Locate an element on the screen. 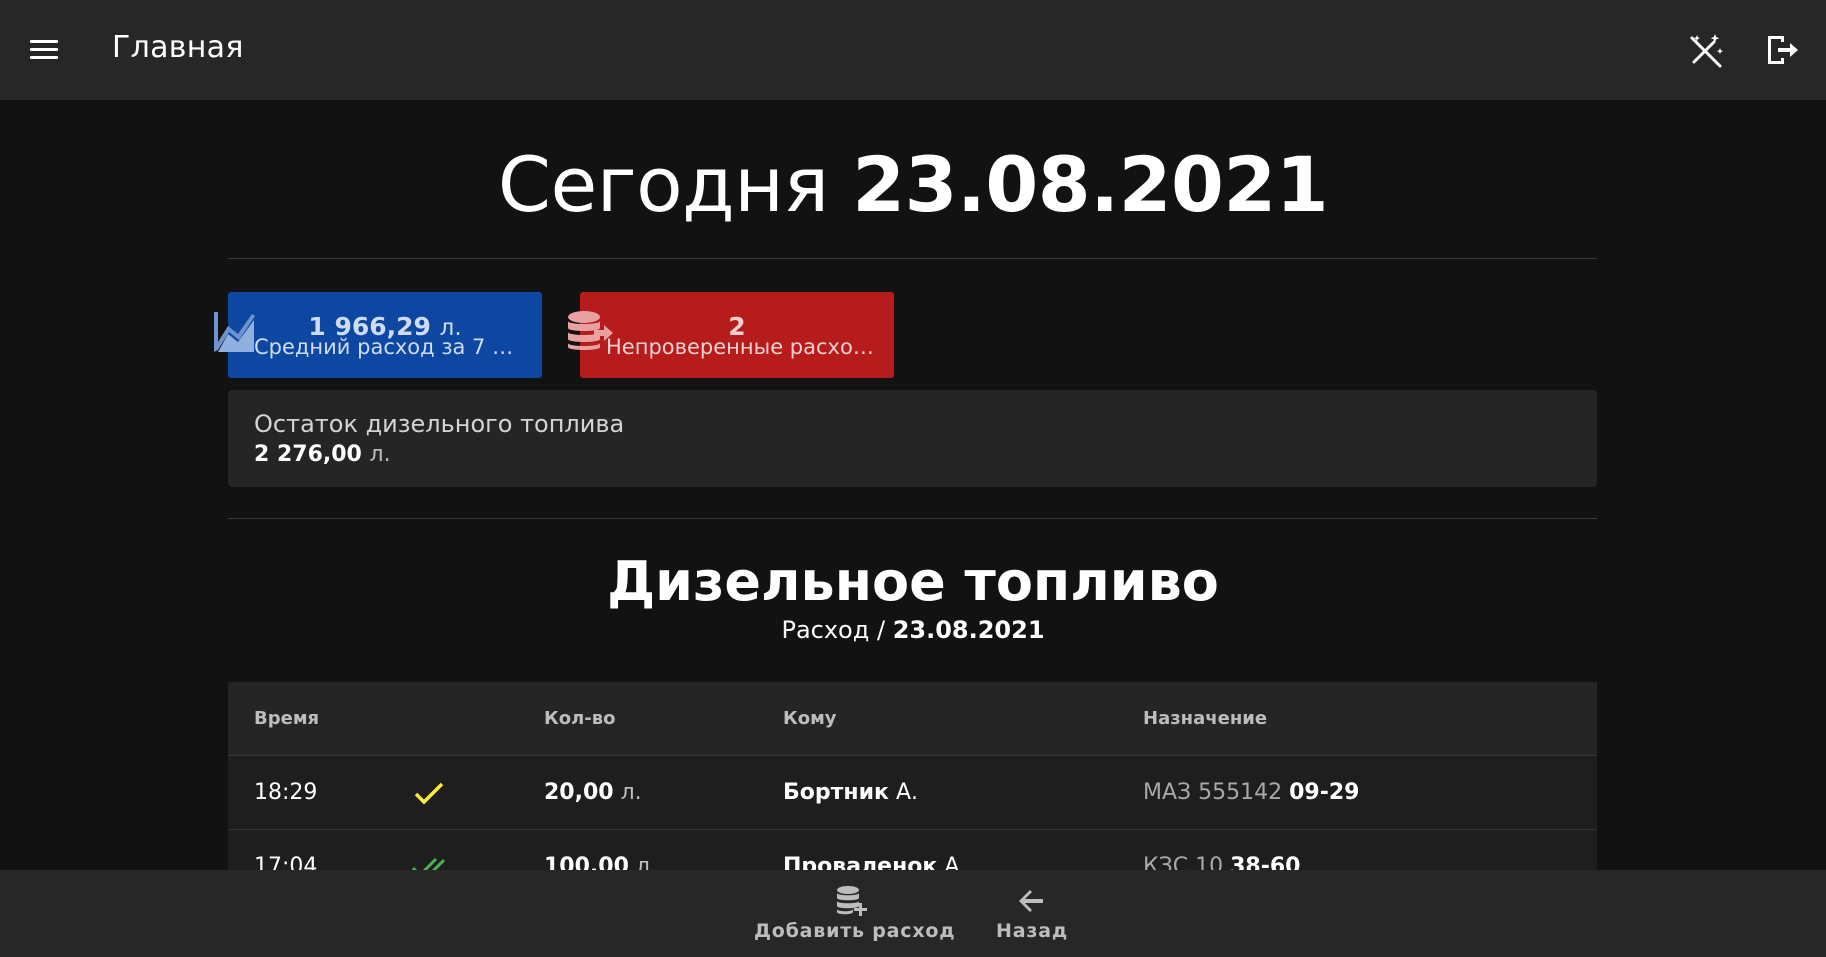  check-all-icon is located at coordinates (429, 863).